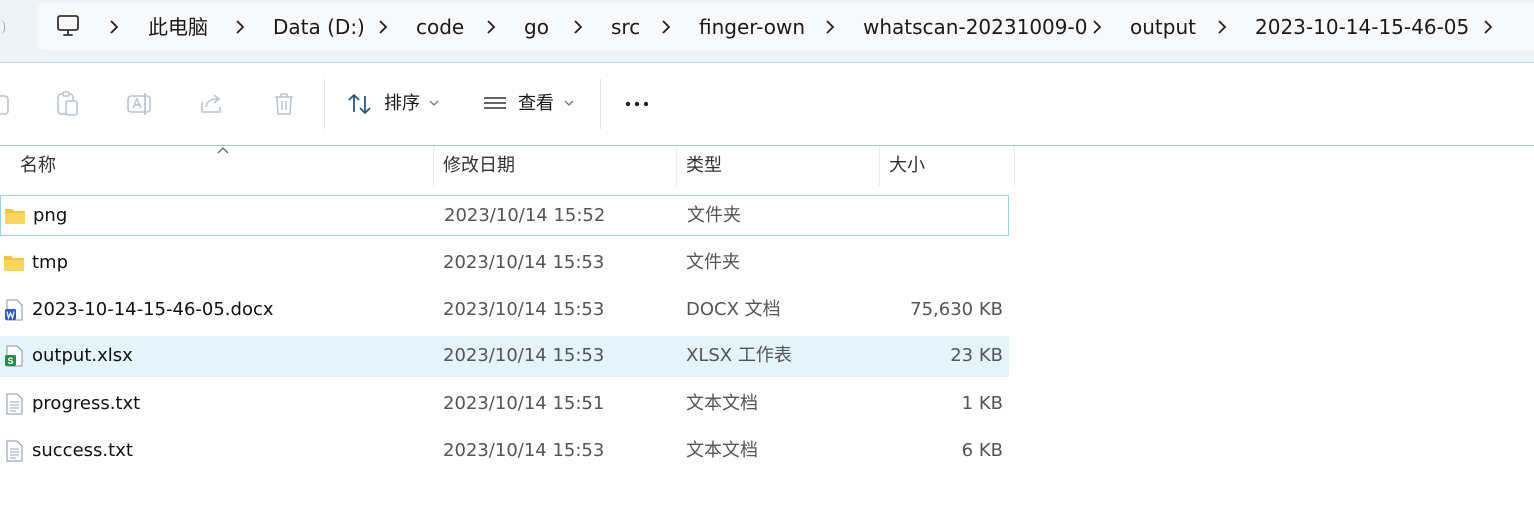 The image size is (1534, 527). Describe the element at coordinates (982, 450) in the screenshot. I see `file-size: 6 KB` at that location.